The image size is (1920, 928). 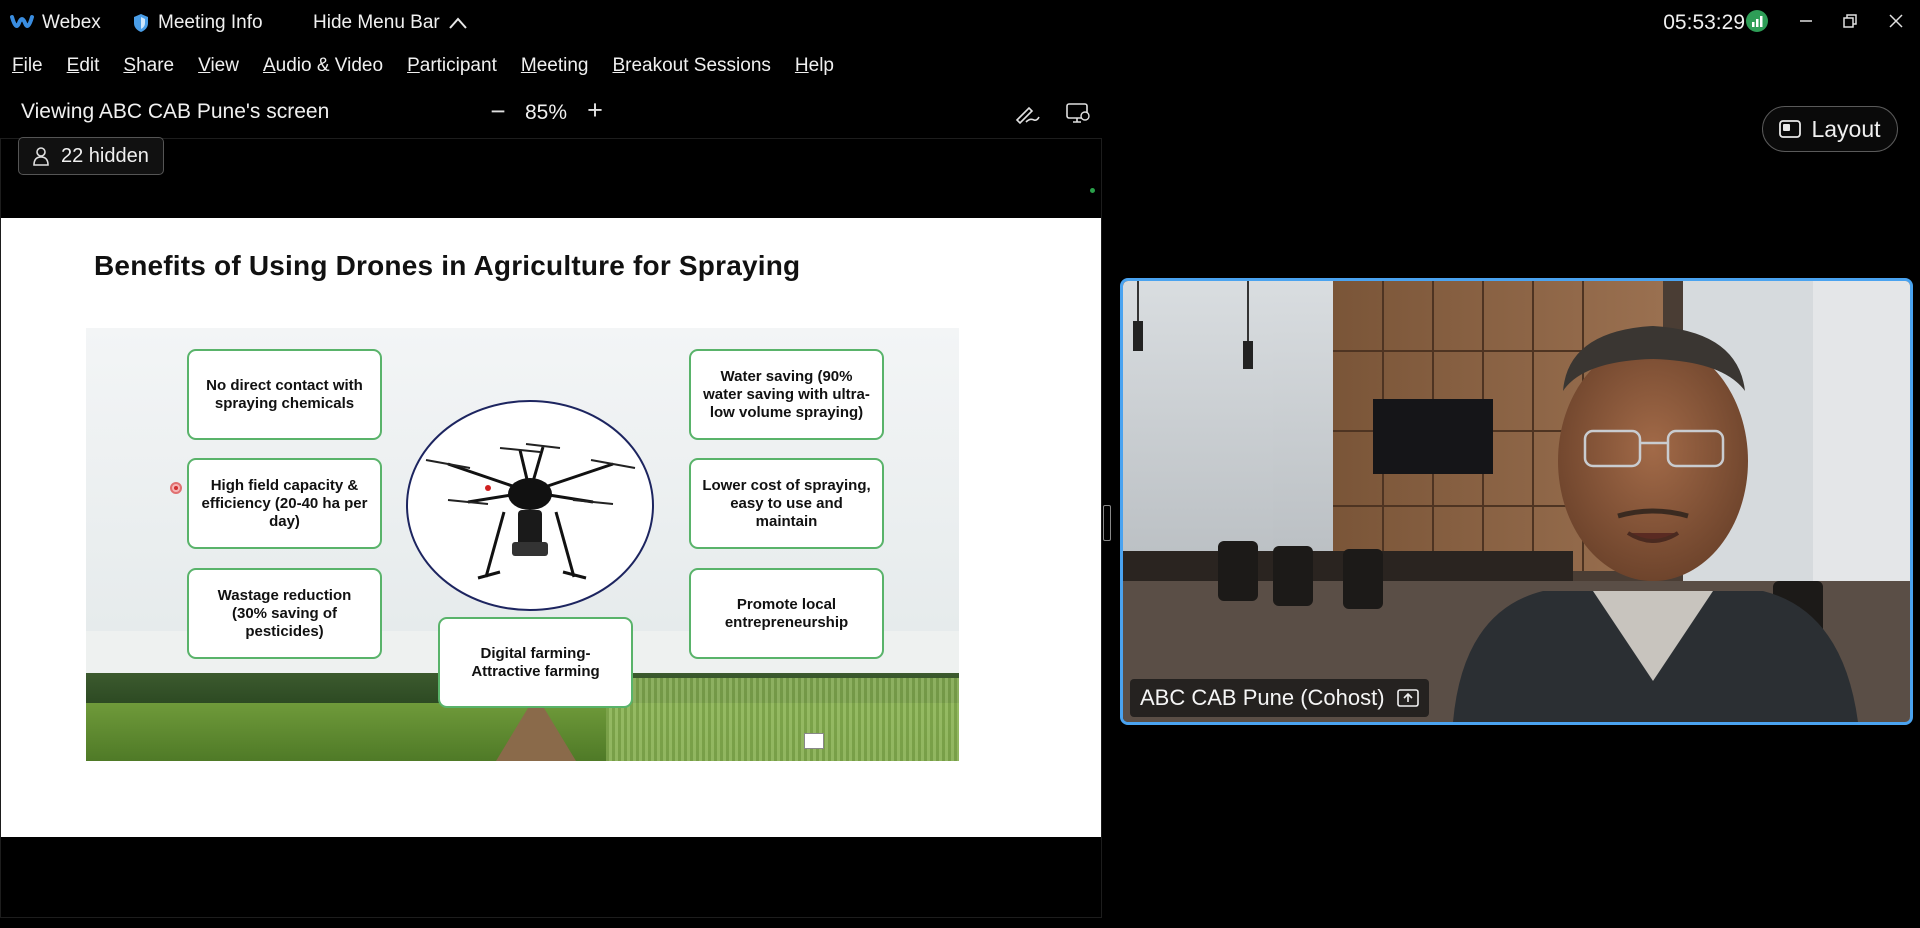 I want to click on meeting-info-button: Meeting Info, so click(x=197, y=23).